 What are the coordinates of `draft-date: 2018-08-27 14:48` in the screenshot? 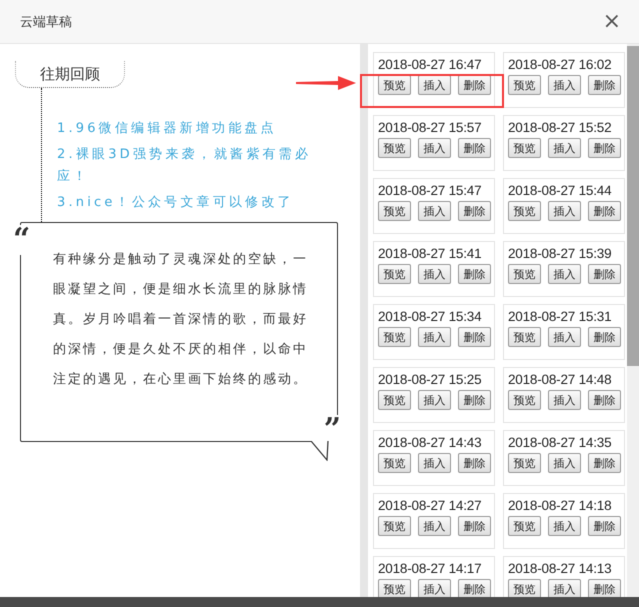 It's located at (560, 379).